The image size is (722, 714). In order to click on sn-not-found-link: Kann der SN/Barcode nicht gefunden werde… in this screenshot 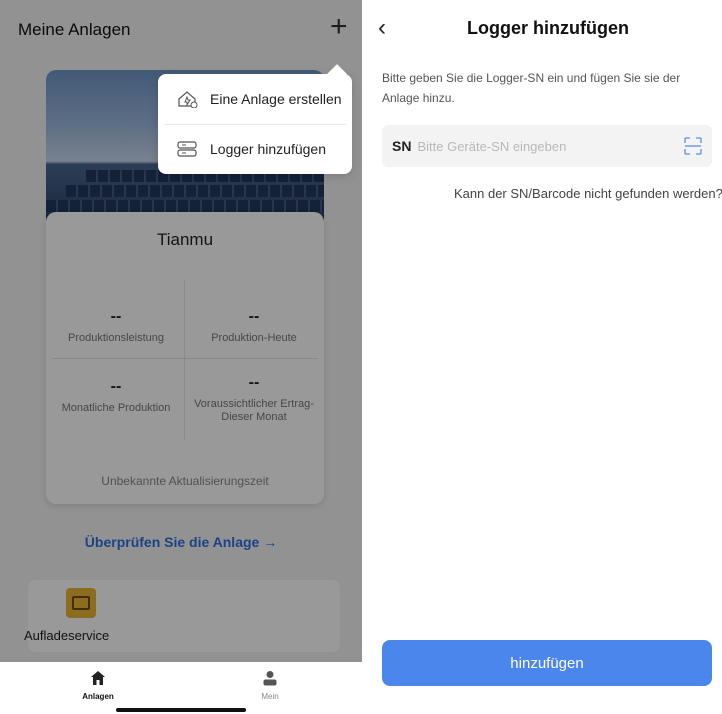, I will do `click(588, 193)`.